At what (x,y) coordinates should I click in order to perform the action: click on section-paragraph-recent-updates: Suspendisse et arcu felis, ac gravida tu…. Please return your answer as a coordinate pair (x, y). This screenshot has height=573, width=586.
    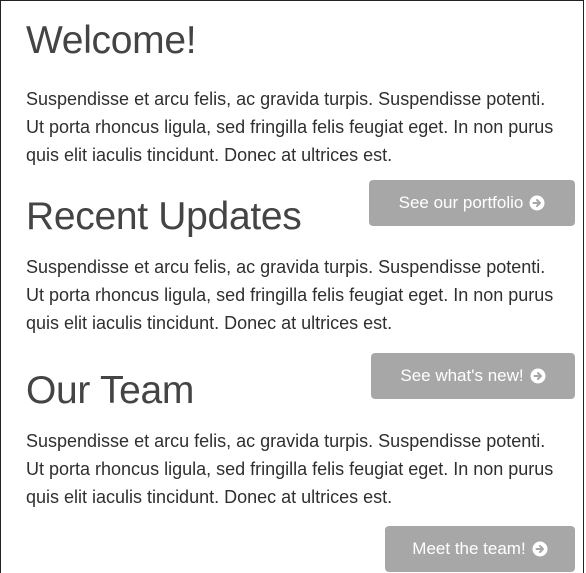
    Looking at the image, I should click on (290, 295).